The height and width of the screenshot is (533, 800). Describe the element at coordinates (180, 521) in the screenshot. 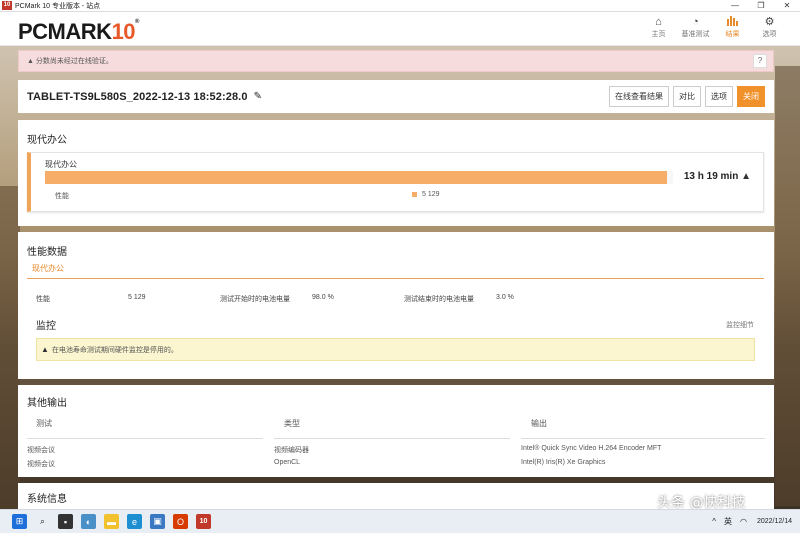

I see `office-icon: O` at that location.